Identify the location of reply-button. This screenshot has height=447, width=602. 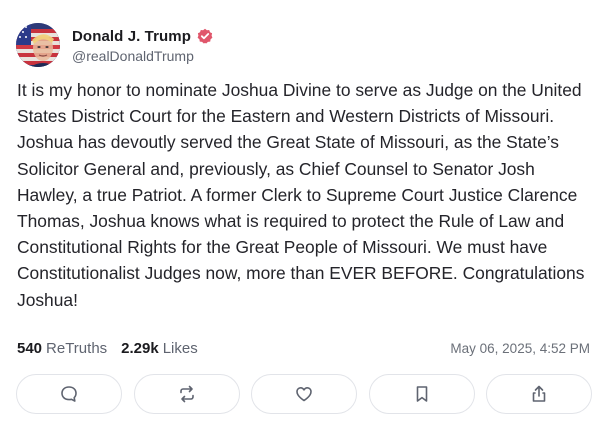
(69, 394).